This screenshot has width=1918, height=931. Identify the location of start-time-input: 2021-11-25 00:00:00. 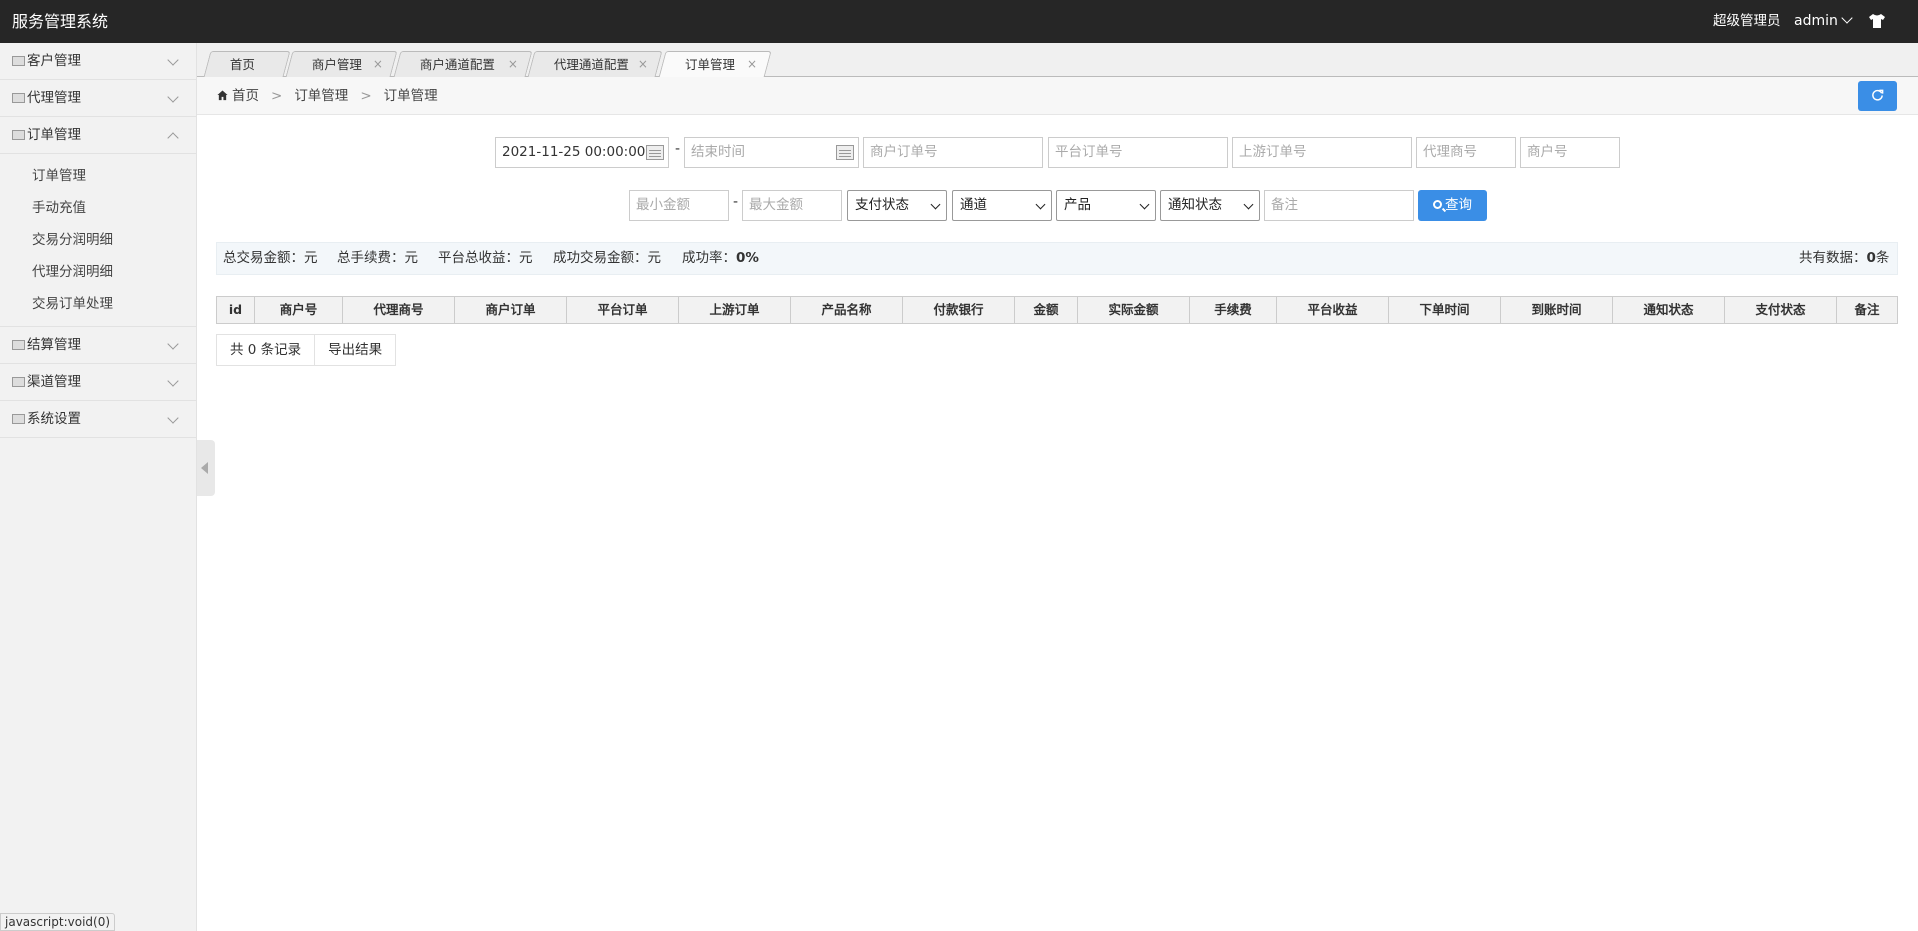
(582, 152).